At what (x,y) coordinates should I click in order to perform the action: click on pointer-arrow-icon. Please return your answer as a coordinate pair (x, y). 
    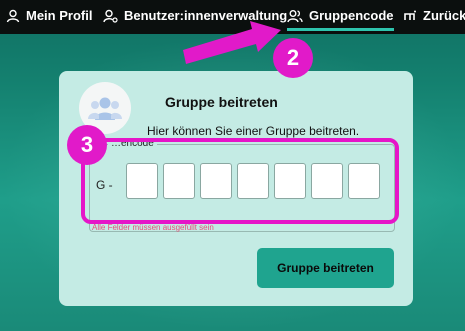
    Looking at the image, I should click on (232, 42).